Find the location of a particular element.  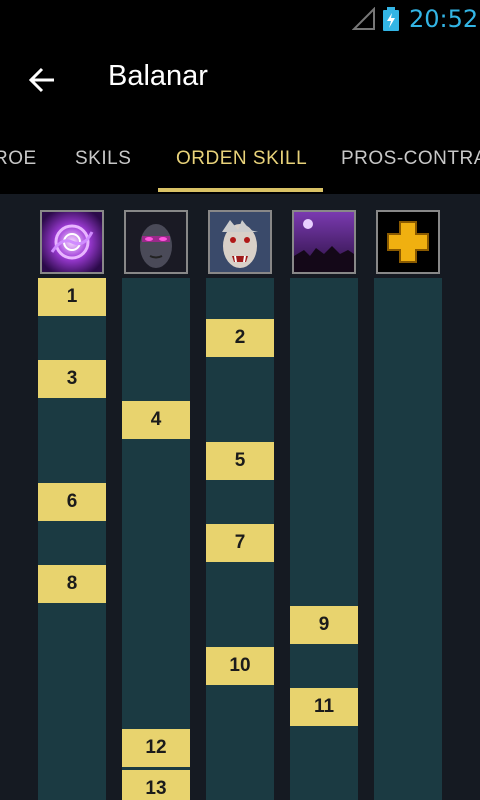

tab-orden-skill: ORDEN SKILL is located at coordinates (241, 159).